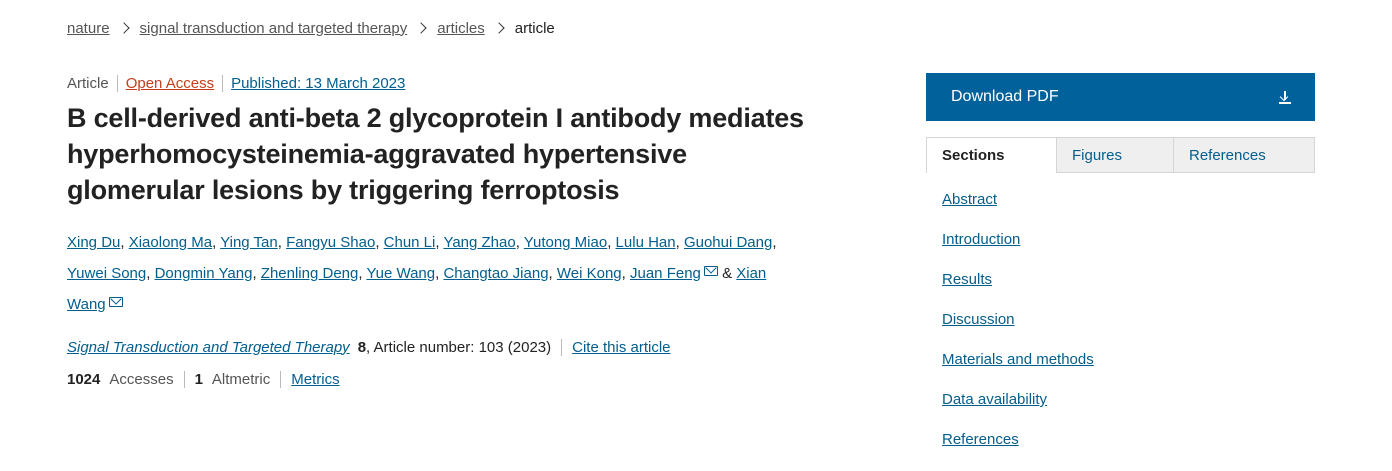 The image size is (1392, 471). What do you see at coordinates (141, 379) in the screenshot?
I see `accesses-label: Accesses` at bounding box center [141, 379].